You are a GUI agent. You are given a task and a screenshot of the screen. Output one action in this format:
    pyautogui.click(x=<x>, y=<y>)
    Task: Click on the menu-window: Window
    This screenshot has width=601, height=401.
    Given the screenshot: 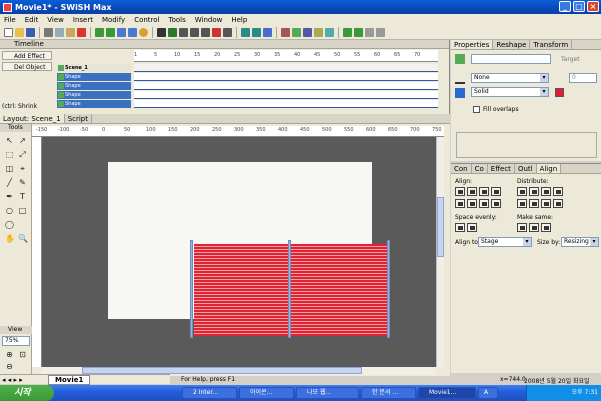 What is the action you would take?
    pyautogui.click(x=209, y=20)
    